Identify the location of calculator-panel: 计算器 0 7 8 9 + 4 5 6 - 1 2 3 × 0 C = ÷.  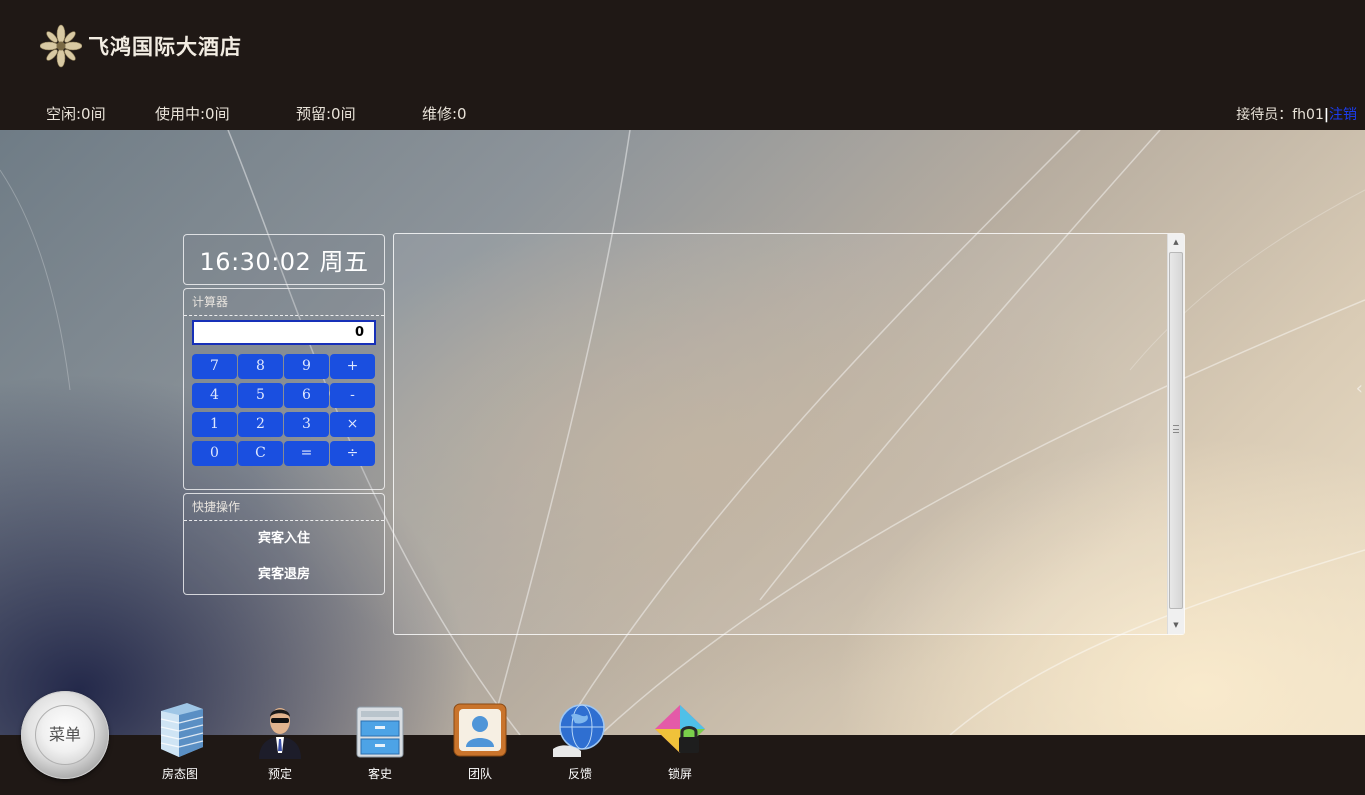
(284, 389).